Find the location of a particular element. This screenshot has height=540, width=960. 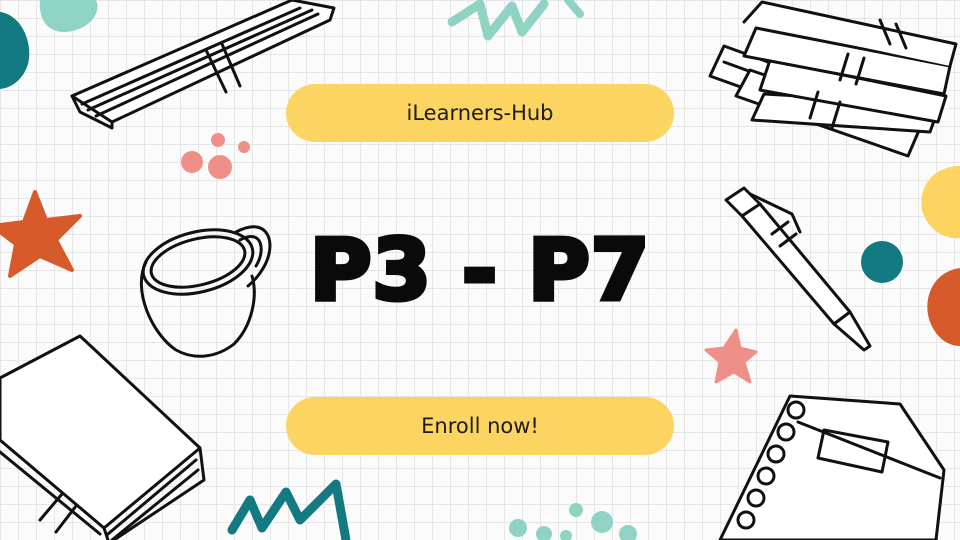

top-mint-fleck-icon is located at coordinates (574, 9).